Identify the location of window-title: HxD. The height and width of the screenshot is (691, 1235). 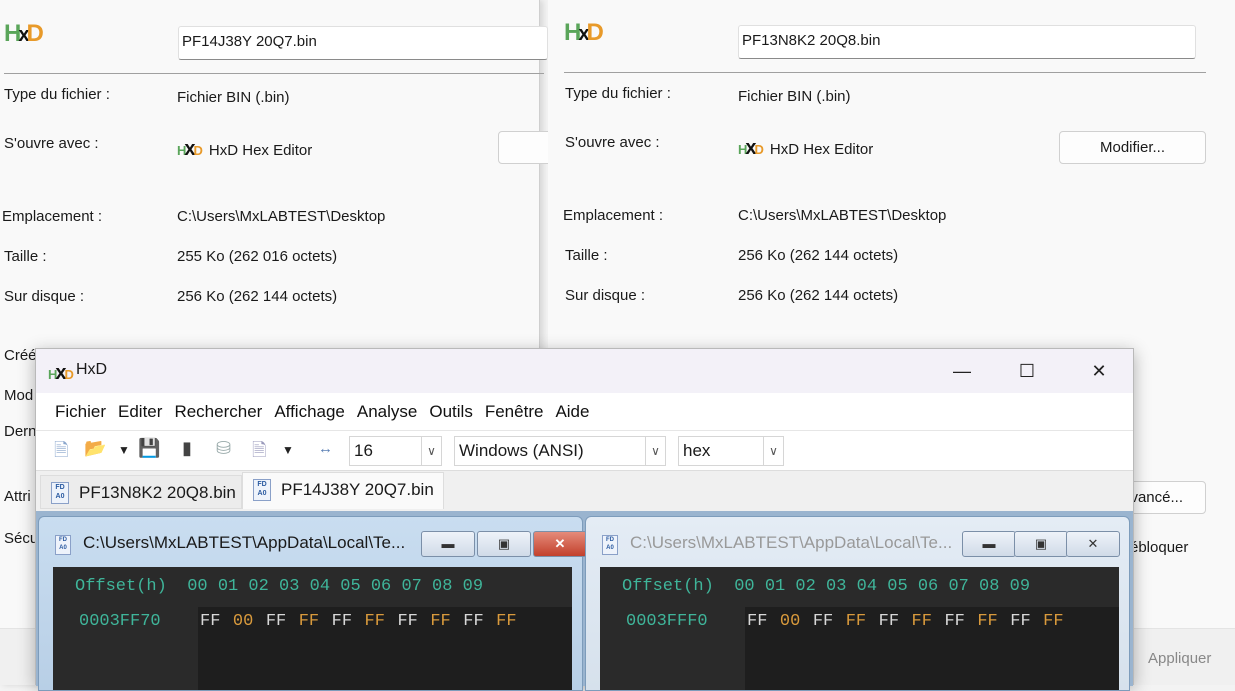
(92, 369).